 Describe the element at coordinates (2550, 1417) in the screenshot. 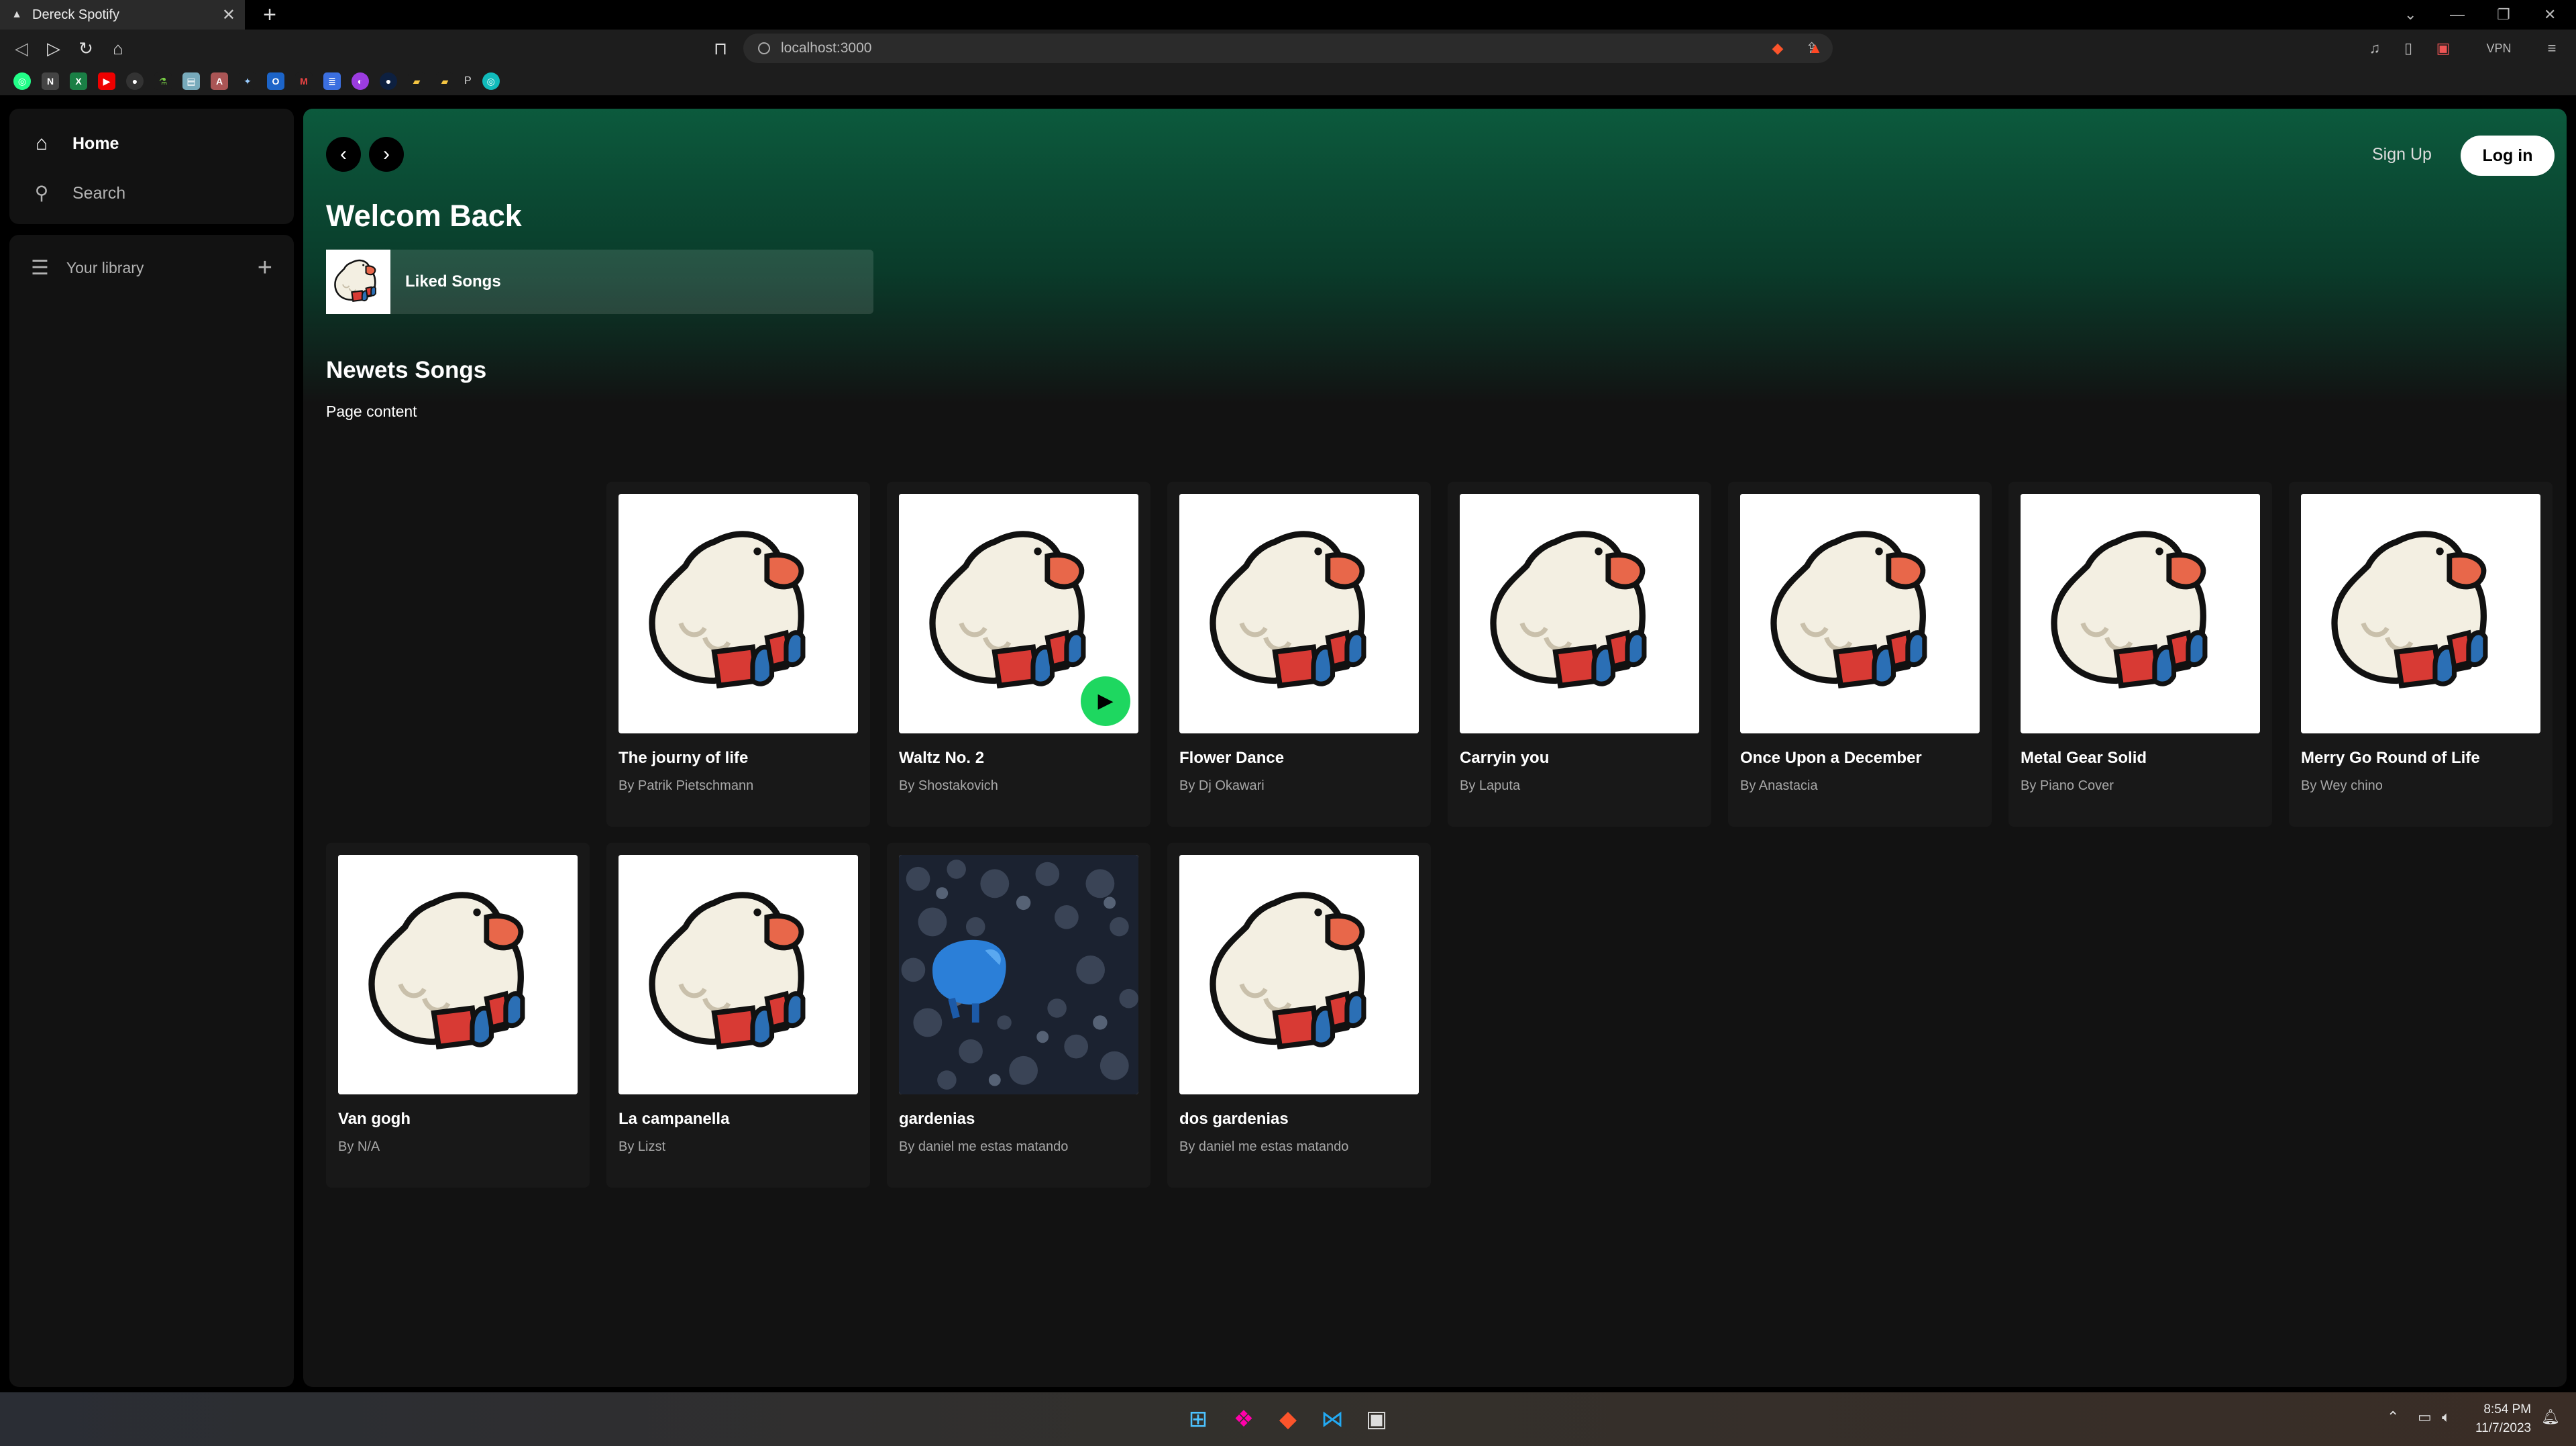

I see `notification-bell-icon: 🔔︎` at that location.